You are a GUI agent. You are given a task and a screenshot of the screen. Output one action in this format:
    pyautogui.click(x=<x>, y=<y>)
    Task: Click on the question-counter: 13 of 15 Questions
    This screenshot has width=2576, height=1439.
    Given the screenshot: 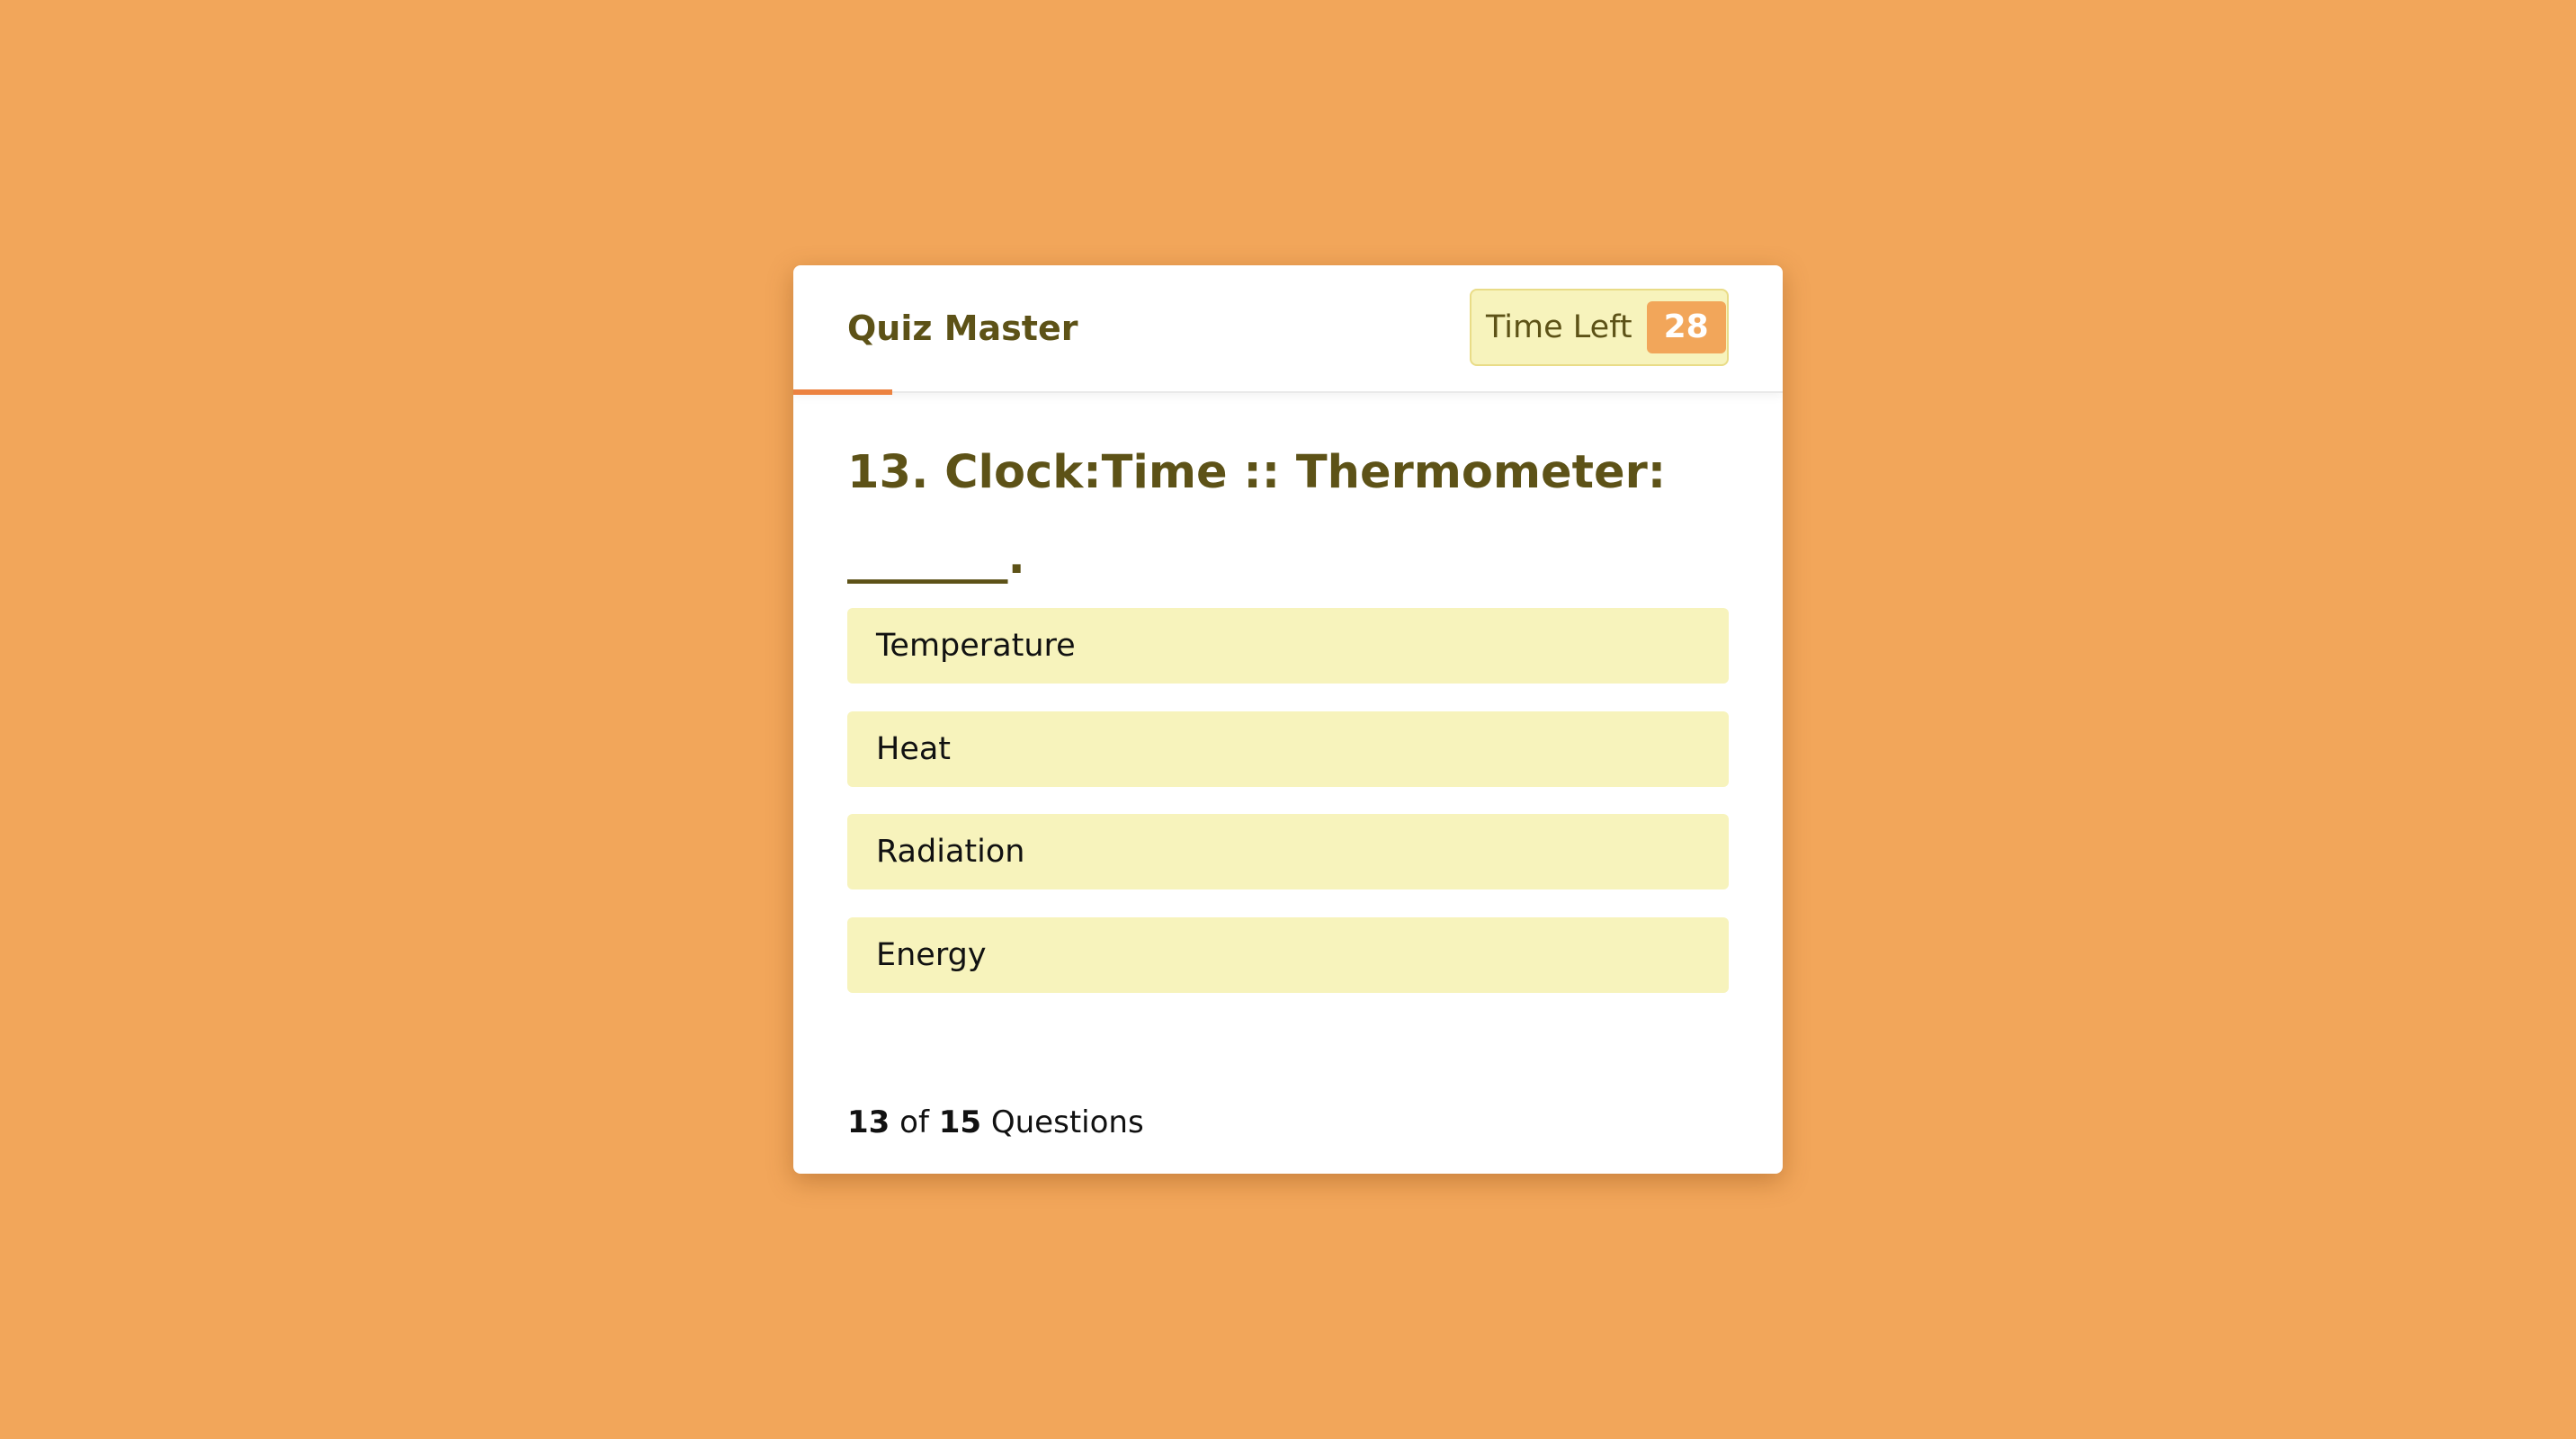 What is the action you would take?
    pyautogui.click(x=996, y=1122)
    